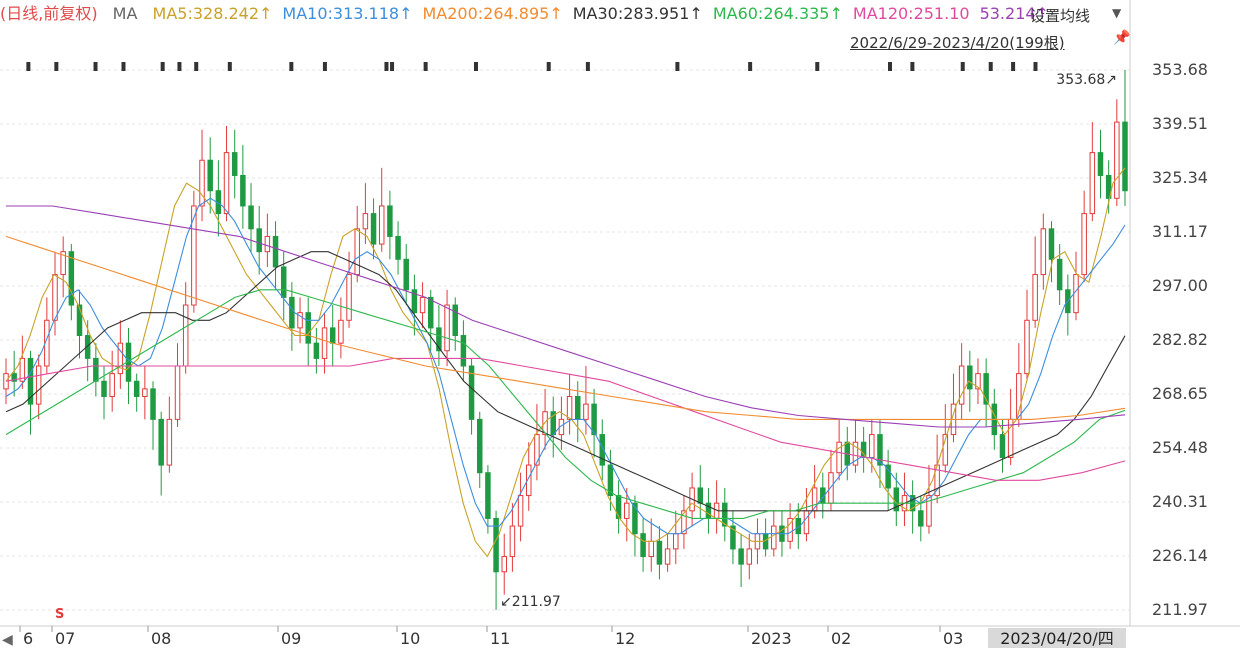  Describe the element at coordinates (161, 638) in the screenshot. I see `x-tick-label: 08` at that location.